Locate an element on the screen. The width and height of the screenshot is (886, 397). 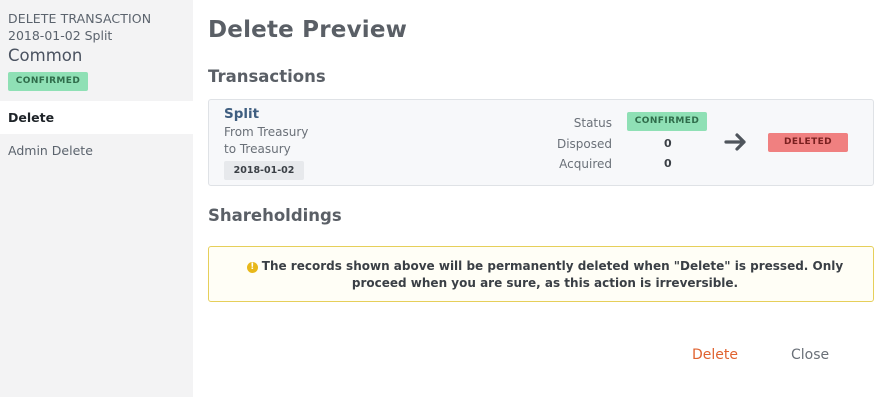
arrow-right-icon is located at coordinates (735, 142).